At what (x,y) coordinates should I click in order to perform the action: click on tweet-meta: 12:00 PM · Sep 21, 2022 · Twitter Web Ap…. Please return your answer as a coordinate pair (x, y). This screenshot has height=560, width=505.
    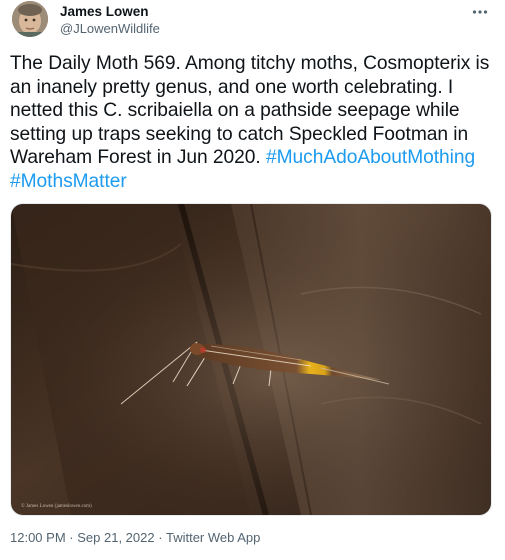
    Looking at the image, I should click on (135, 537).